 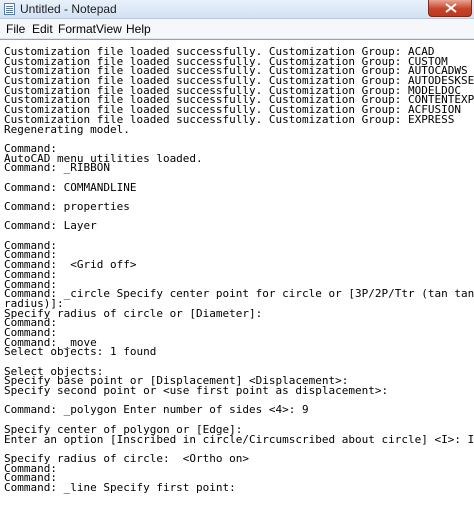 I want to click on text-line: Command: _RIBBON, so click(x=57, y=168).